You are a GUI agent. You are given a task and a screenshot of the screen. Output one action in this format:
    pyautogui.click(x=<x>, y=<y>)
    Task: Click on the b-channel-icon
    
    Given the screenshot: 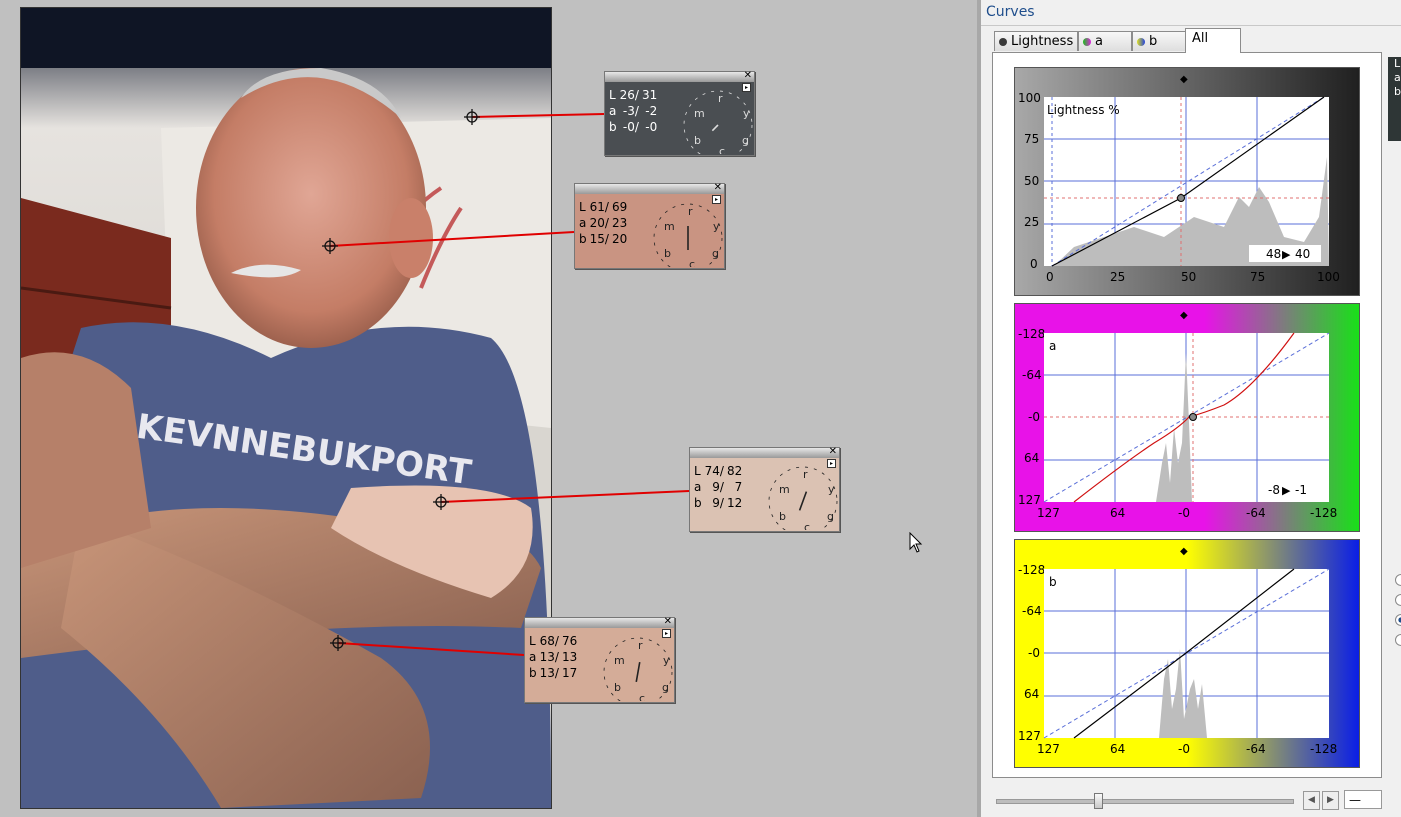 What is the action you would take?
    pyautogui.click(x=1141, y=42)
    